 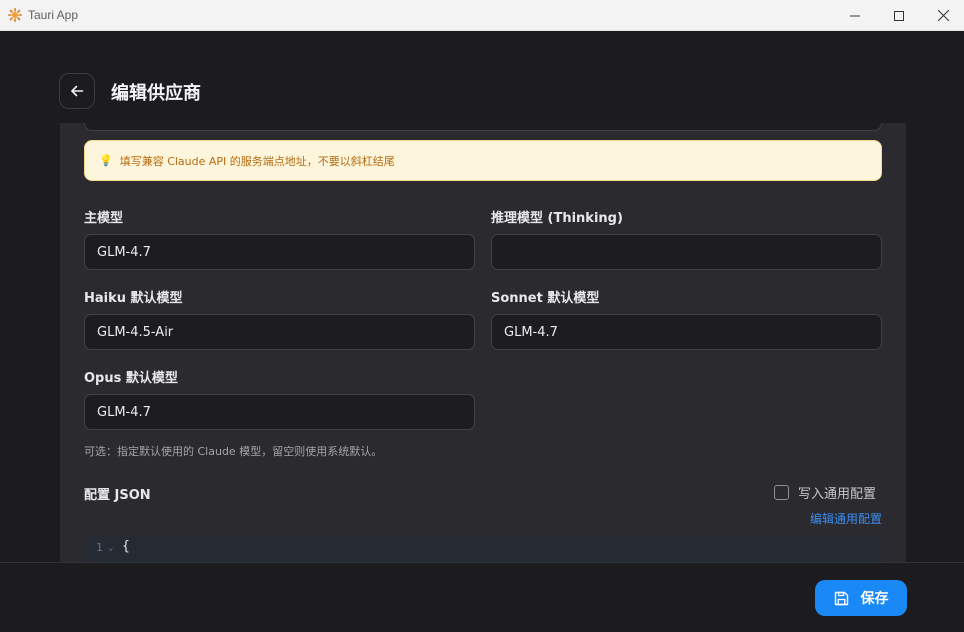 I want to click on endpoint-url-input, so click(x=483, y=127).